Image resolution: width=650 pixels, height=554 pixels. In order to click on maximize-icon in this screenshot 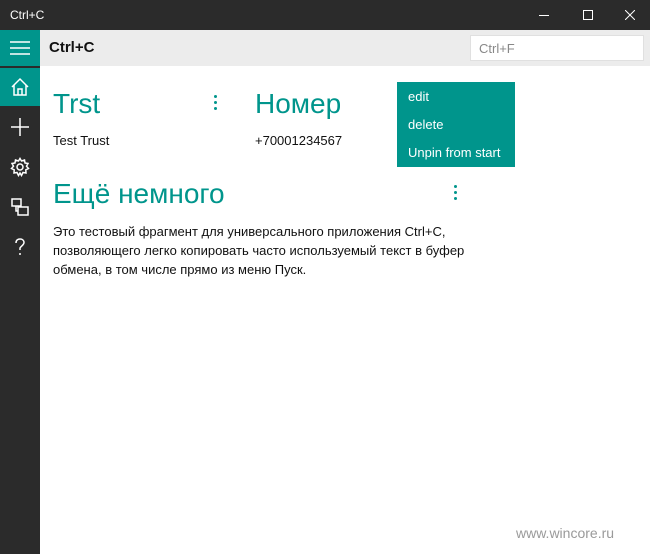, I will do `click(588, 15)`.